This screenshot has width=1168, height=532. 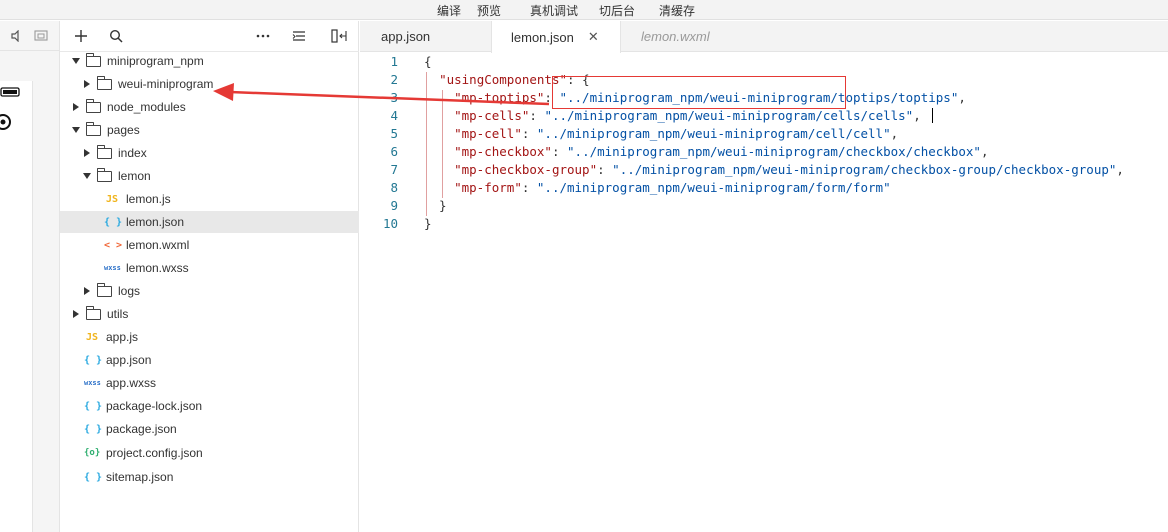 What do you see at coordinates (209, 406) in the screenshot?
I see `file-package-lock-json: { } package-lock.json` at bounding box center [209, 406].